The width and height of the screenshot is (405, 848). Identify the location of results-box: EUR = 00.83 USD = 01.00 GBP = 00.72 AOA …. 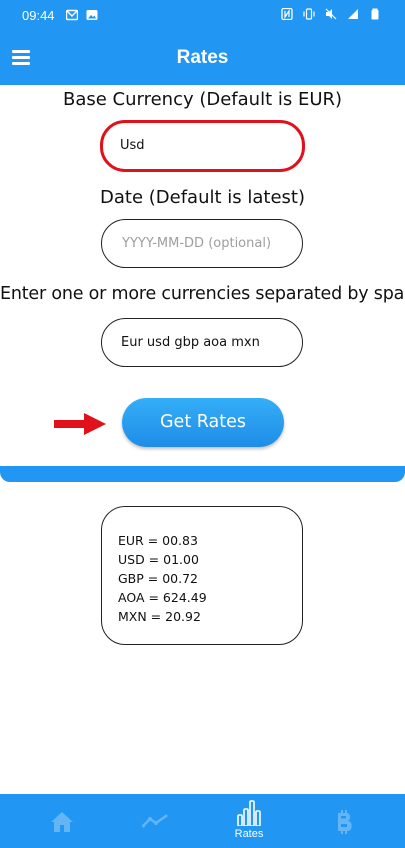
(202, 575).